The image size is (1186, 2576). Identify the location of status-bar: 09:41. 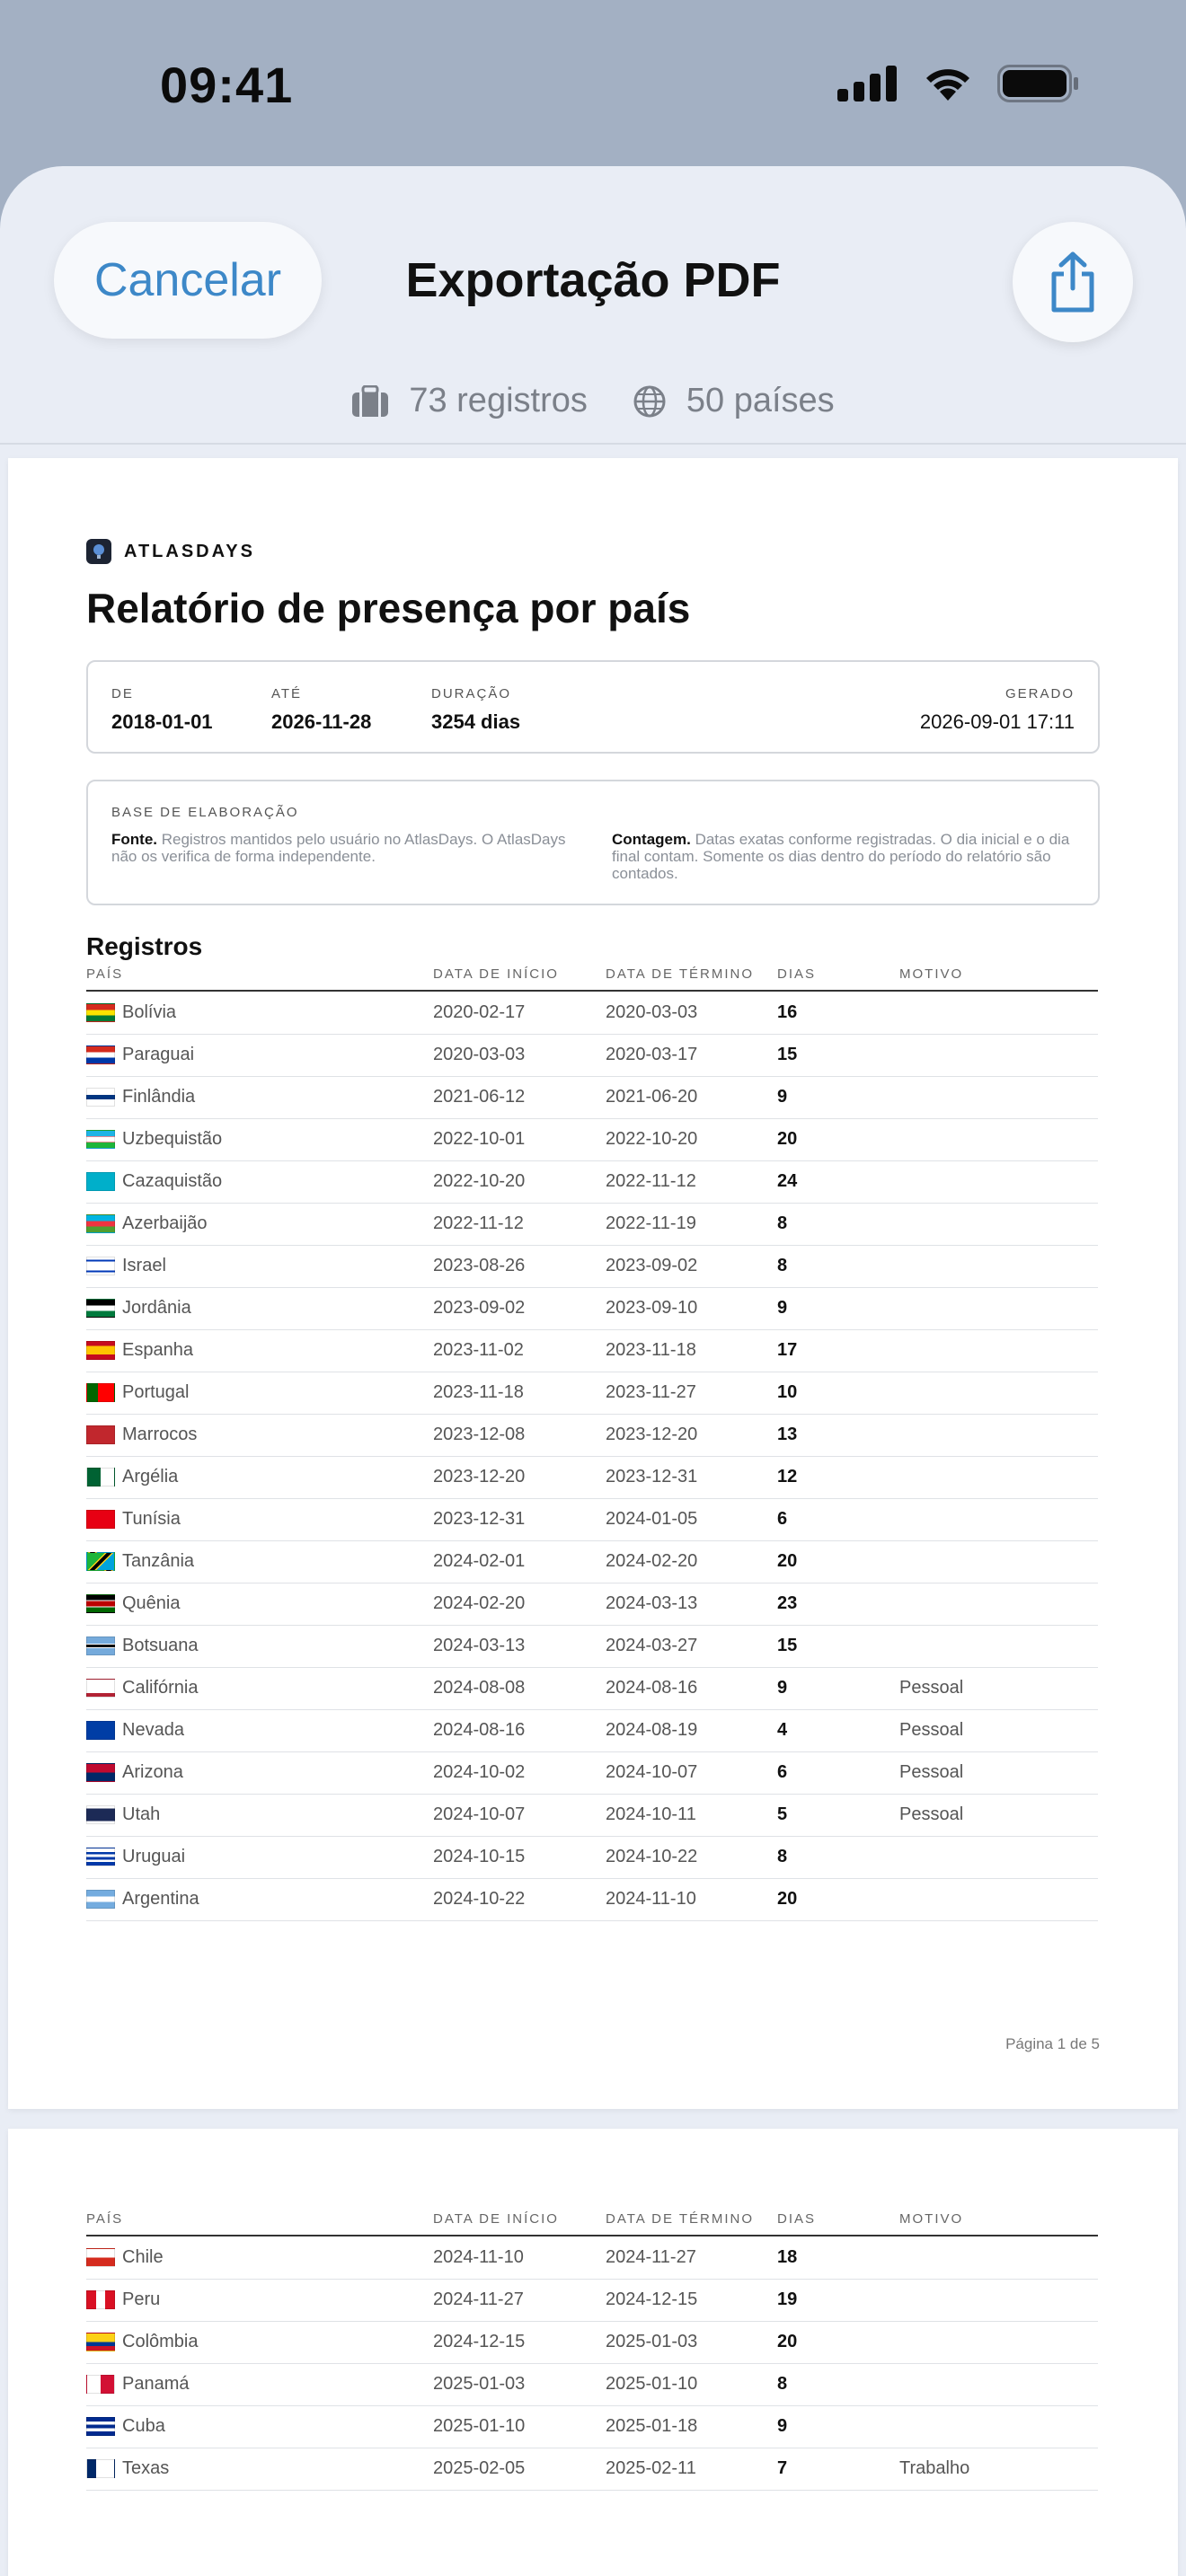
(593, 81).